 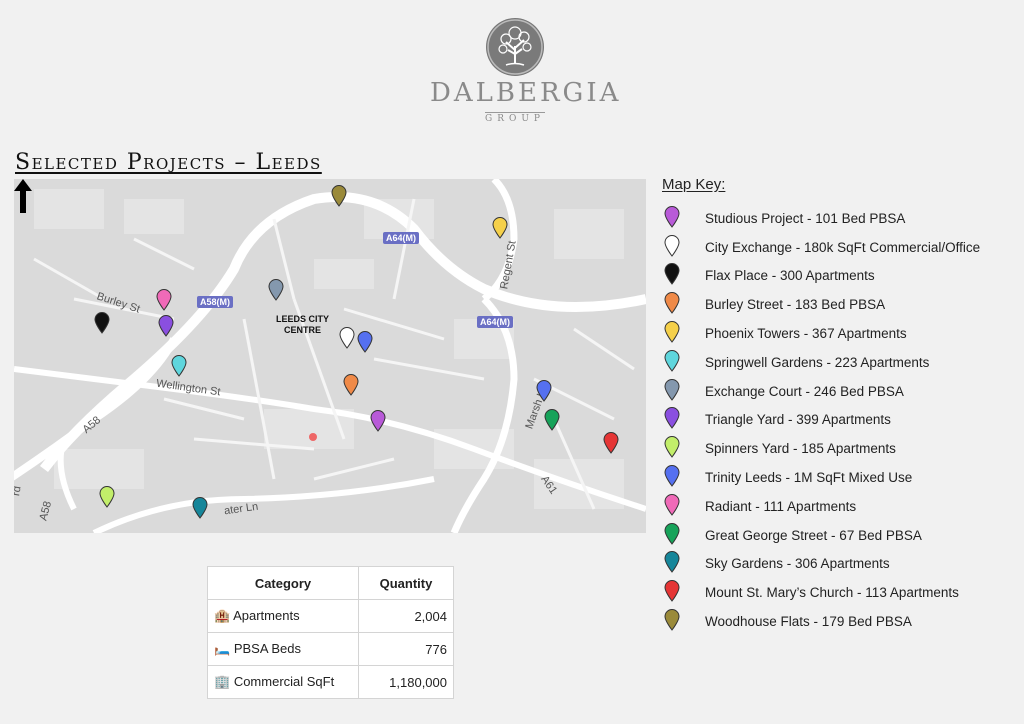 I want to click on legend-item: Mount St. Mary’s Church - 113 Apartments, so click(x=842, y=592).